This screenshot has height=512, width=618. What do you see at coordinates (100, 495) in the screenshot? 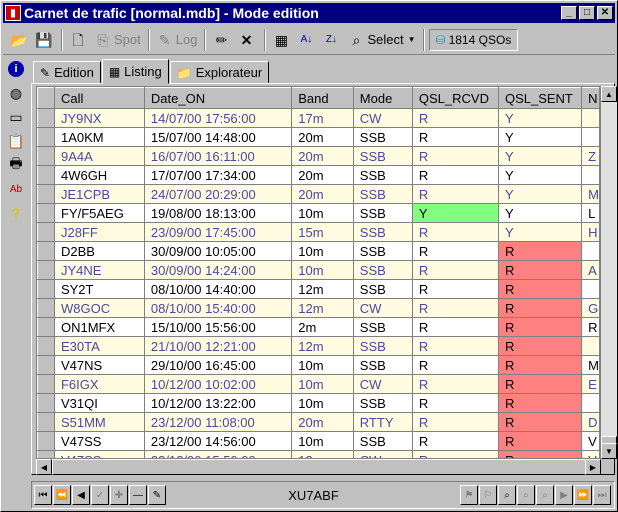
I see `nav-edit-button: ✓` at bounding box center [100, 495].